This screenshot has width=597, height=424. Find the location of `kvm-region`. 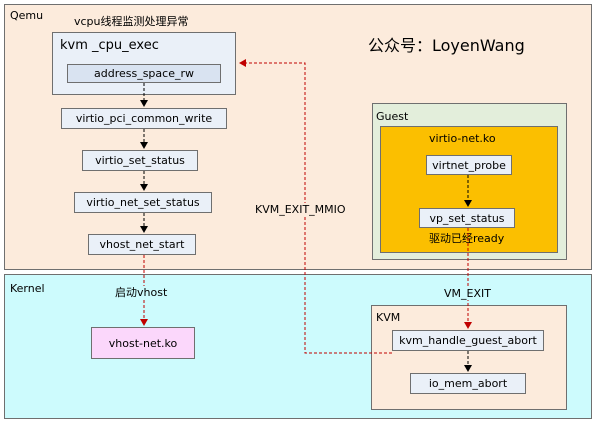

kvm-region is located at coordinates (469, 357).